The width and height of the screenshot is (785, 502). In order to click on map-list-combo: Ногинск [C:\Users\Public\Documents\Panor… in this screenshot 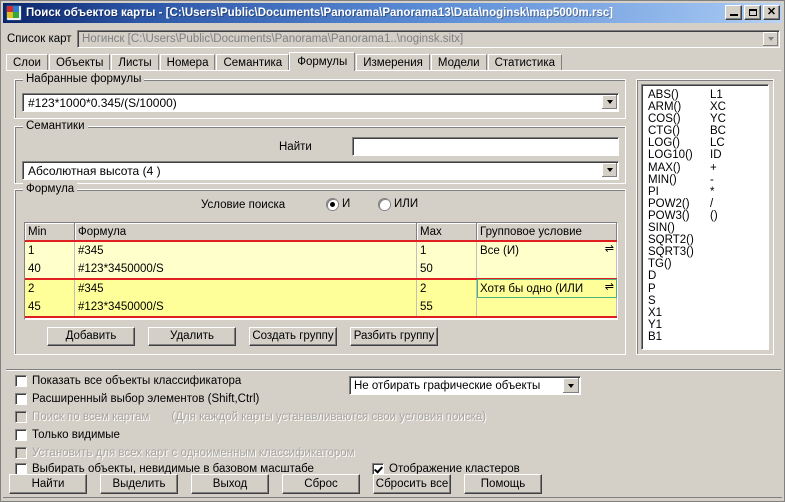, I will do `click(428, 39)`.